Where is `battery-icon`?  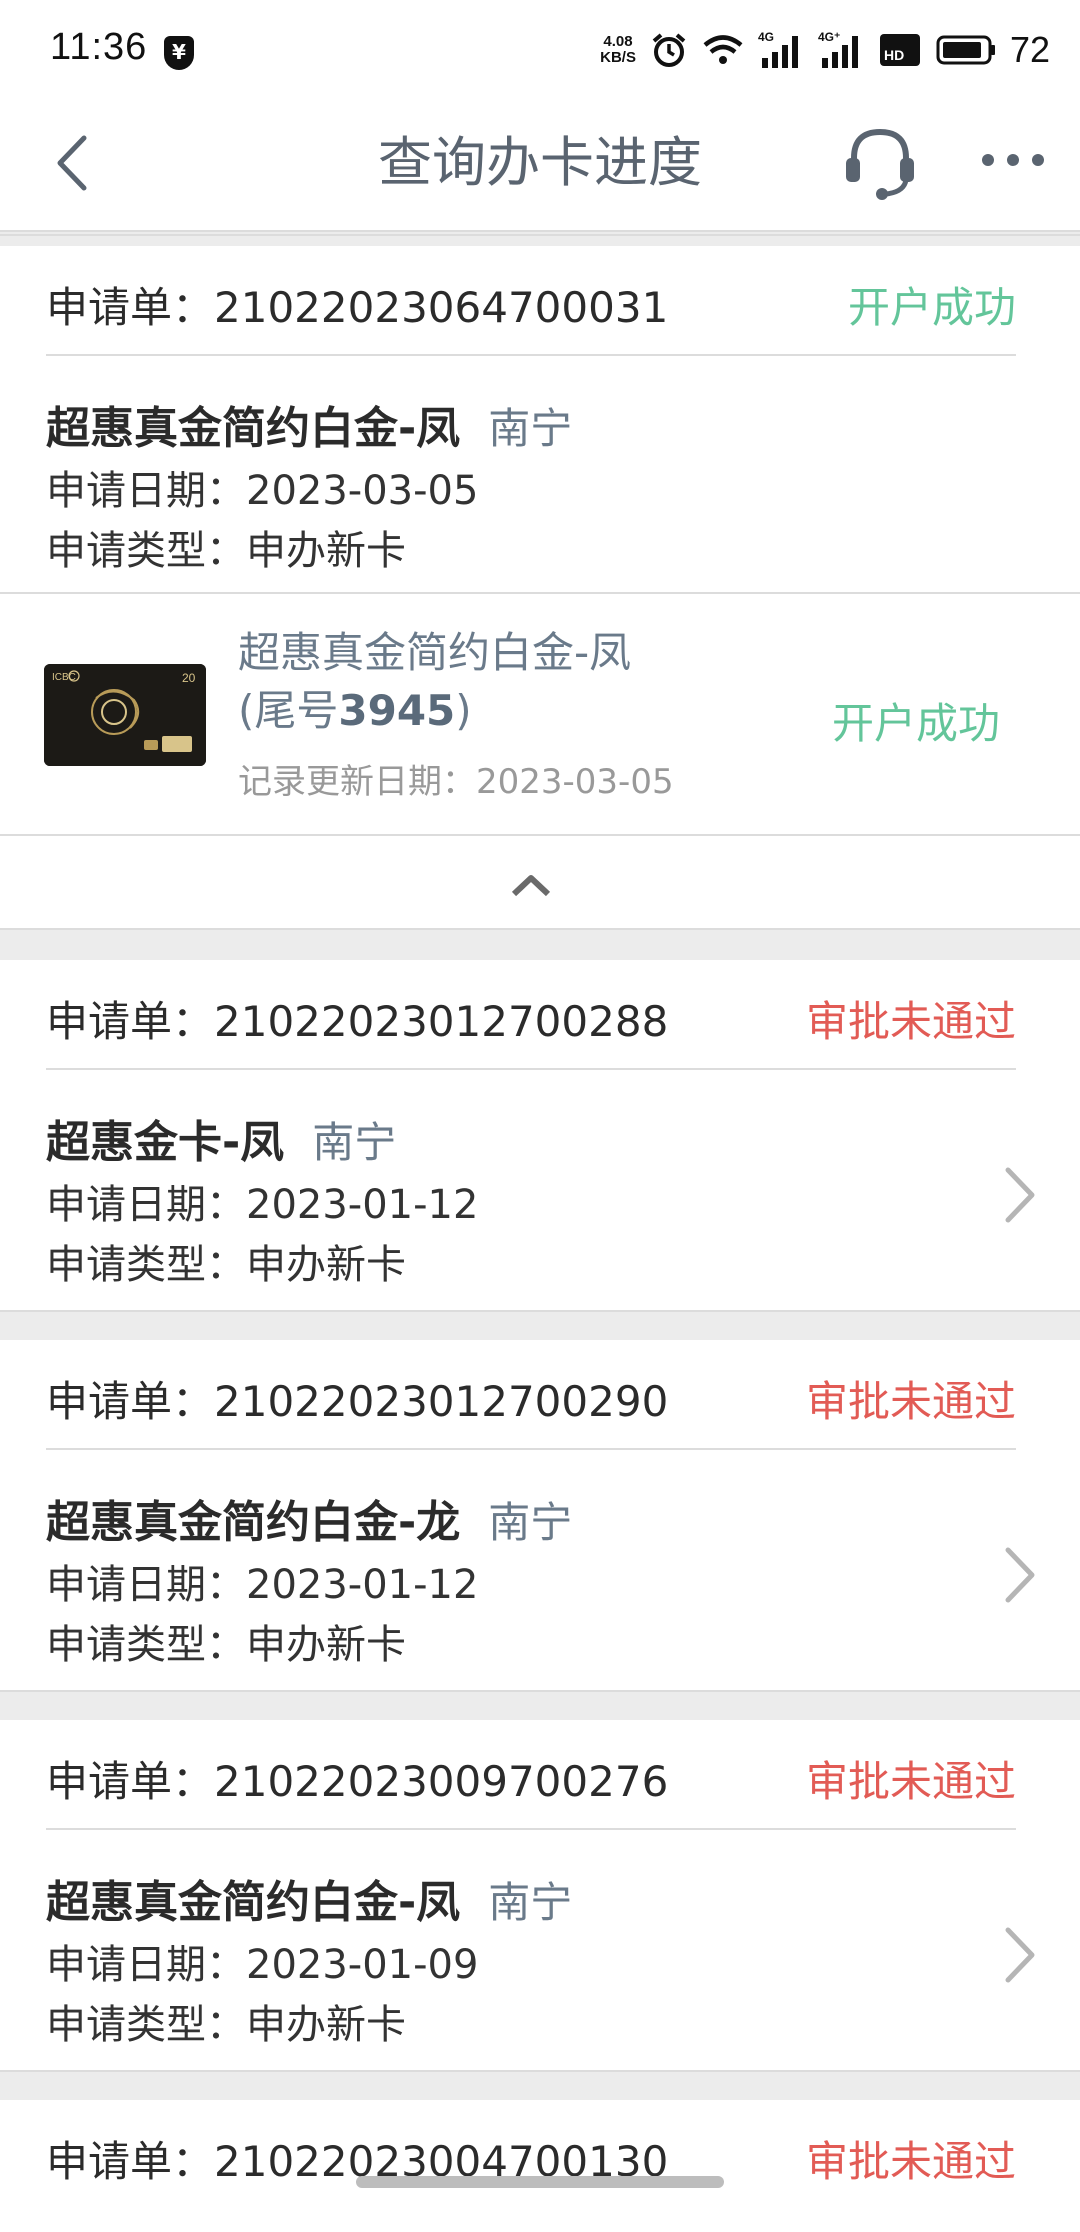
battery-icon is located at coordinates (965, 50).